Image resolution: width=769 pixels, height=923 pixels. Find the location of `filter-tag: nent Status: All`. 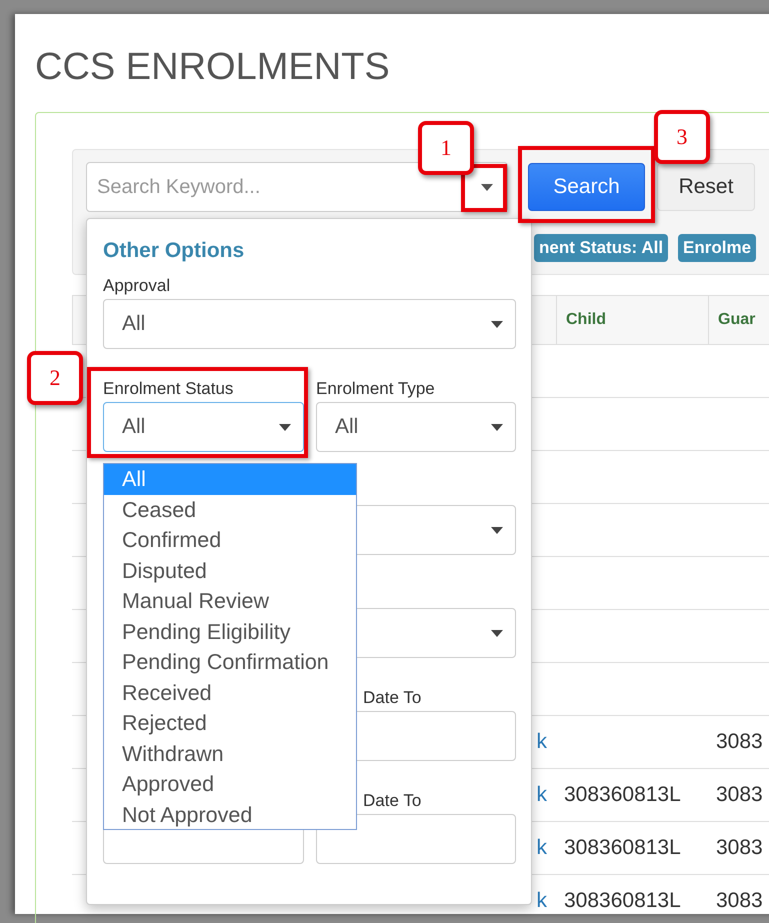

filter-tag: nent Status: All is located at coordinates (601, 248).